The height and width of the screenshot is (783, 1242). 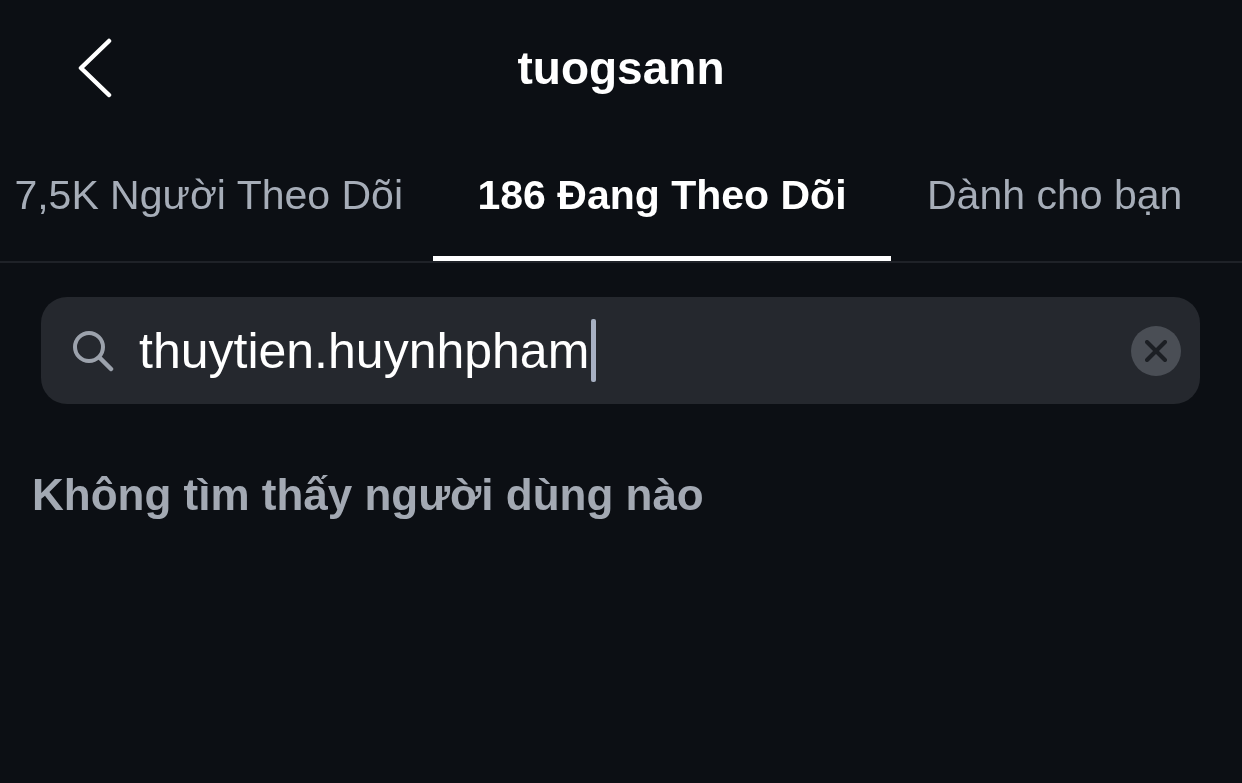 I want to click on search-icon, so click(x=93, y=350).